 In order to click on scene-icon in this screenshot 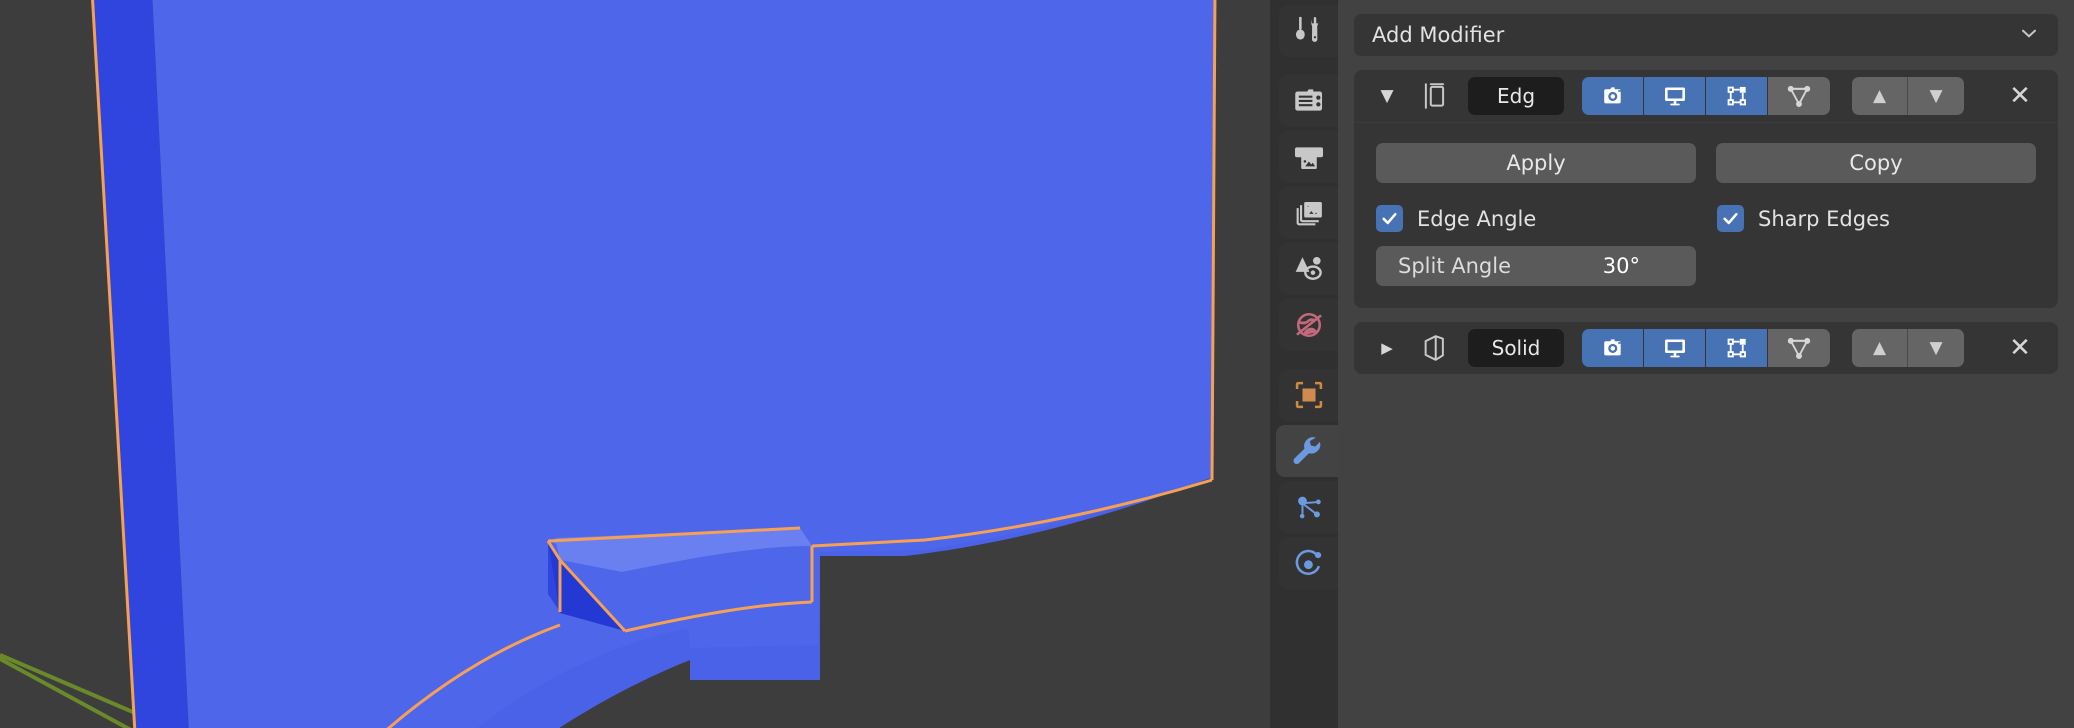, I will do `click(1309, 269)`.